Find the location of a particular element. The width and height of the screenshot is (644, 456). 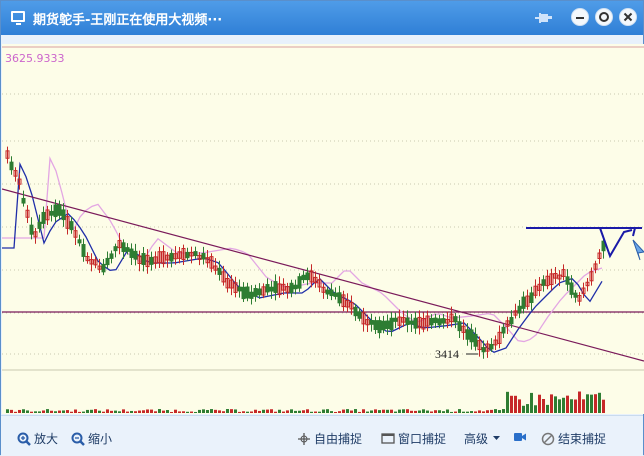

window-capture-button: 窗口捕捉 is located at coordinates (413, 438).